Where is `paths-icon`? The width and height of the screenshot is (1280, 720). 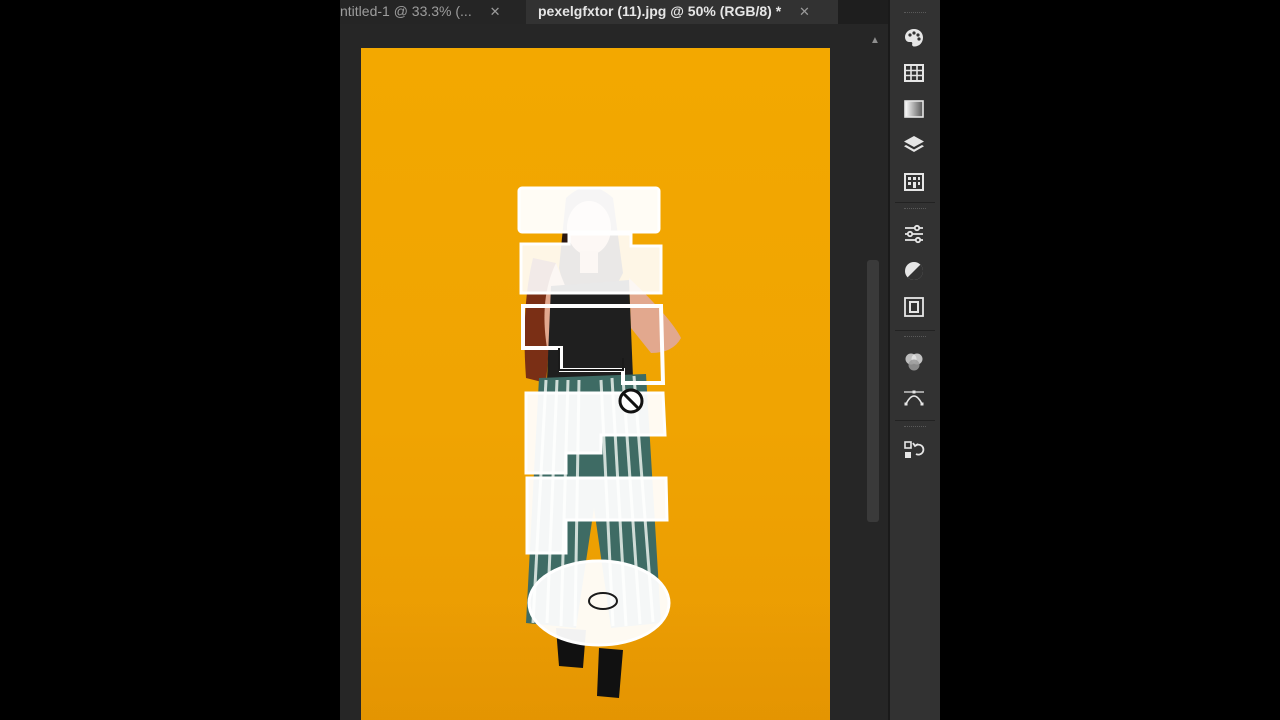
paths-icon is located at coordinates (914, 398).